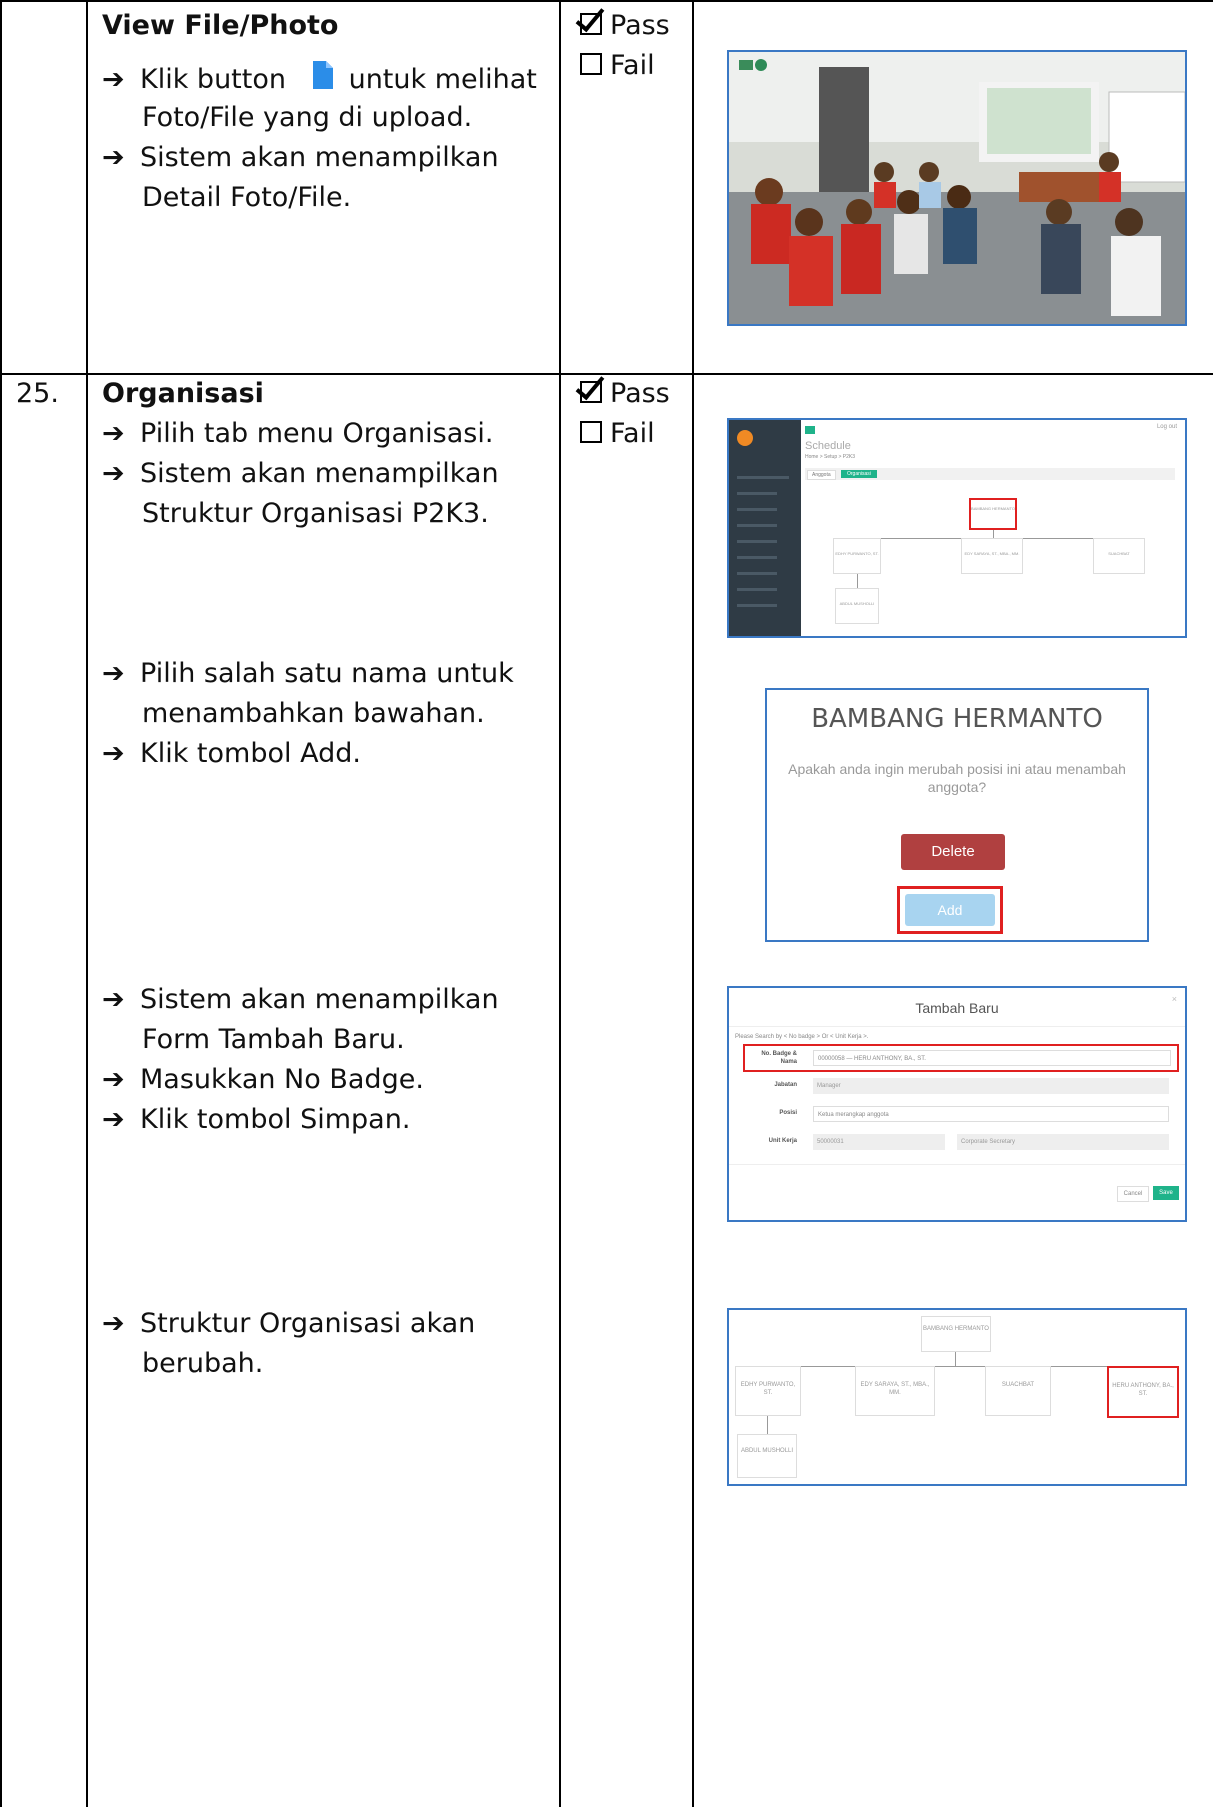 The width and height of the screenshot is (1213, 1807). What do you see at coordinates (617, 66) in the screenshot?
I see `row1-fail: Fail` at bounding box center [617, 66].